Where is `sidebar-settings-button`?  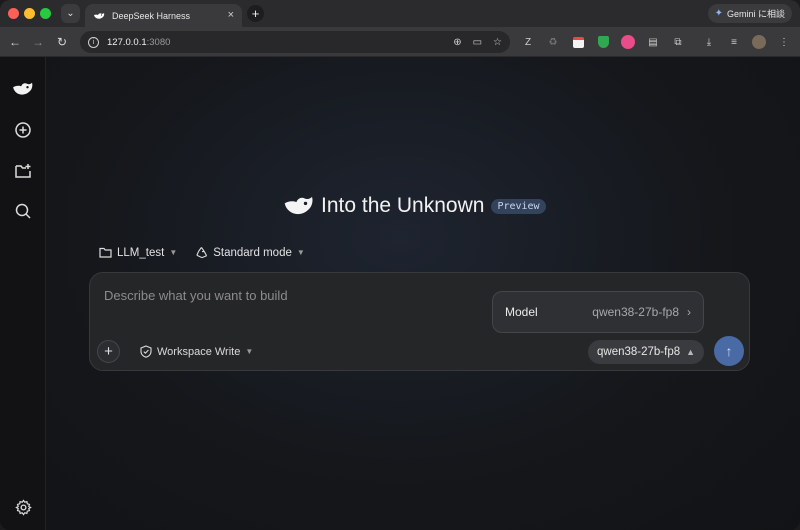
sidebar-settings-button is located at coordinates (23, 507).